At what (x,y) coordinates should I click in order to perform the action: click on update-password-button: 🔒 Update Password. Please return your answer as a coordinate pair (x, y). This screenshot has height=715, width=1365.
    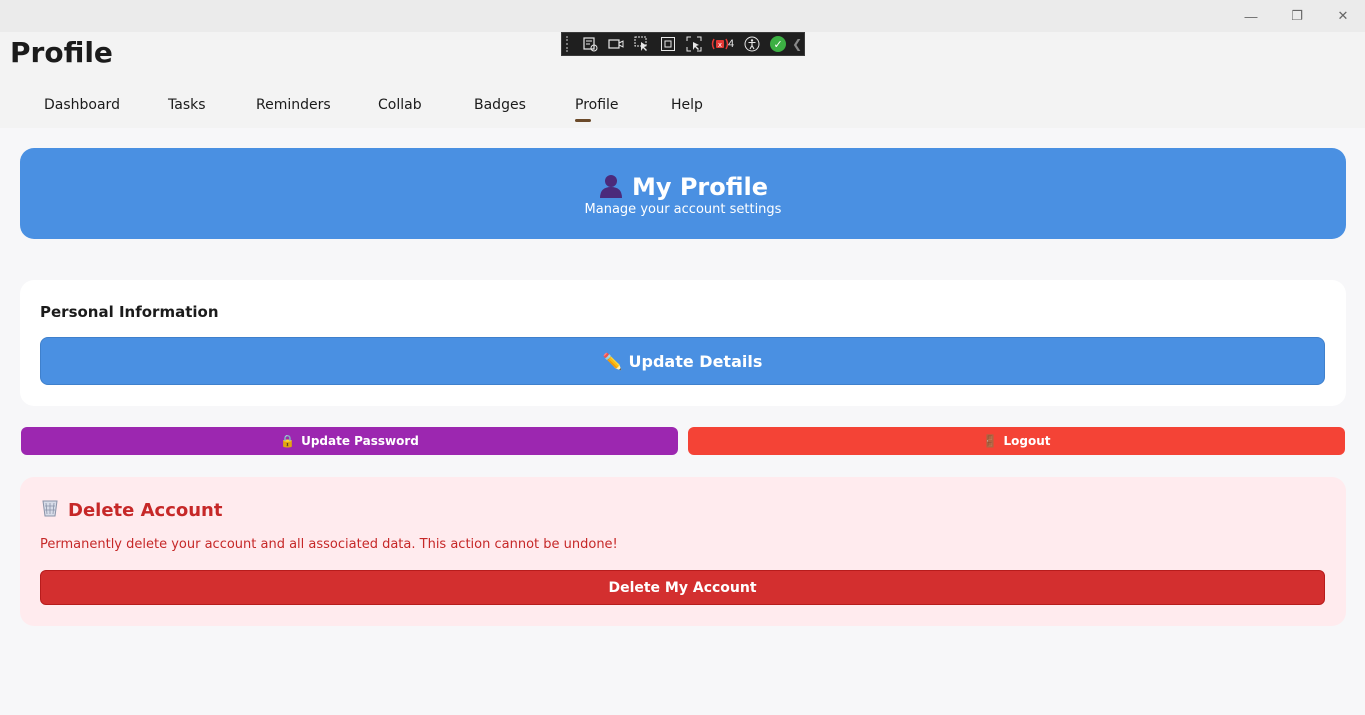
    Looking at the image, I should click on (349, 441).